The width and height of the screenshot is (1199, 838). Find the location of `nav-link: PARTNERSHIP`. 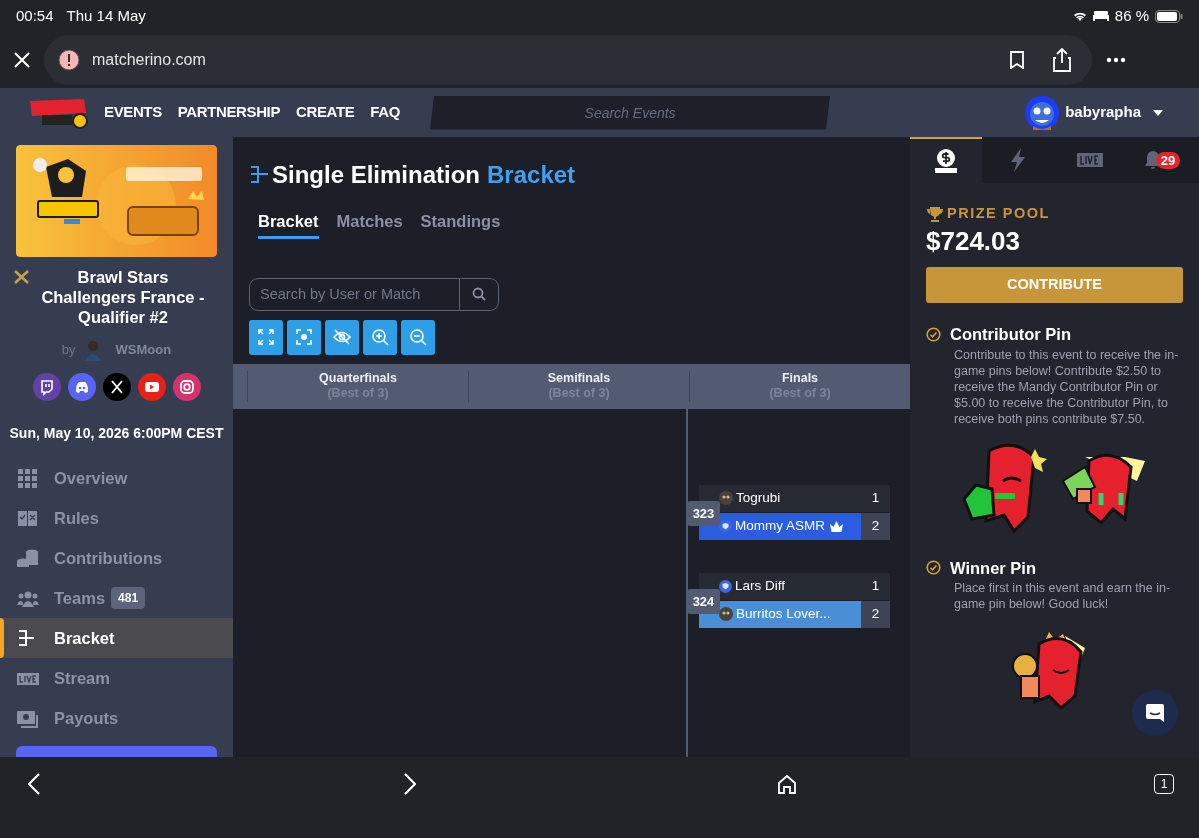

nav-link: PARTNERSHIP is located at coordinates (229, 112).